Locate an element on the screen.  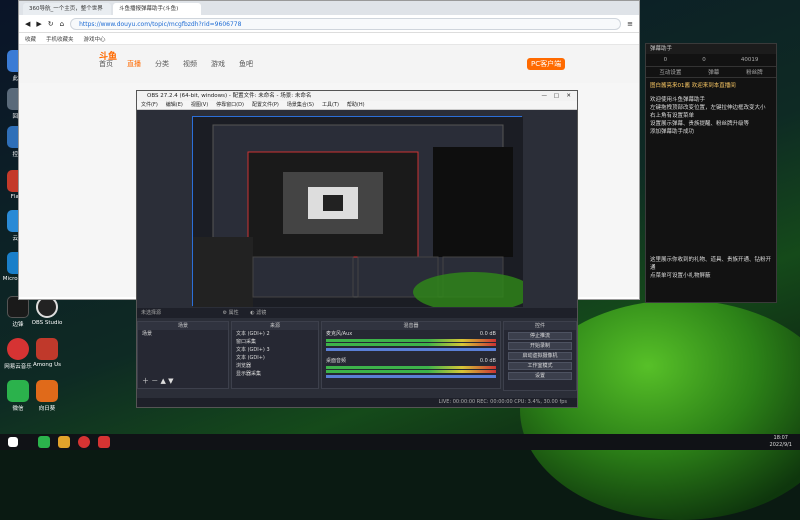
system-clock: 18:07 2022/9/1 is located at coordinates (781, 442).